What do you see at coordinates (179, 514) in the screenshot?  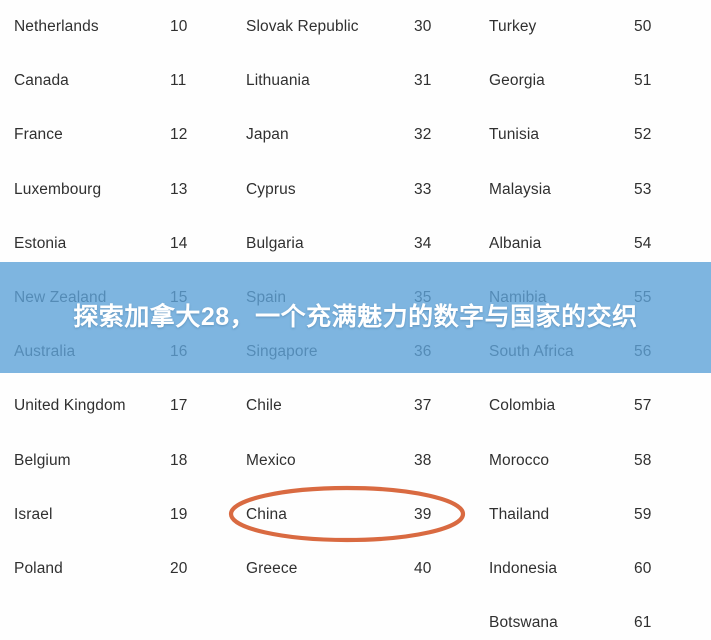 I see `cell-rank-col1: 19` at bounding box center [179, 514].